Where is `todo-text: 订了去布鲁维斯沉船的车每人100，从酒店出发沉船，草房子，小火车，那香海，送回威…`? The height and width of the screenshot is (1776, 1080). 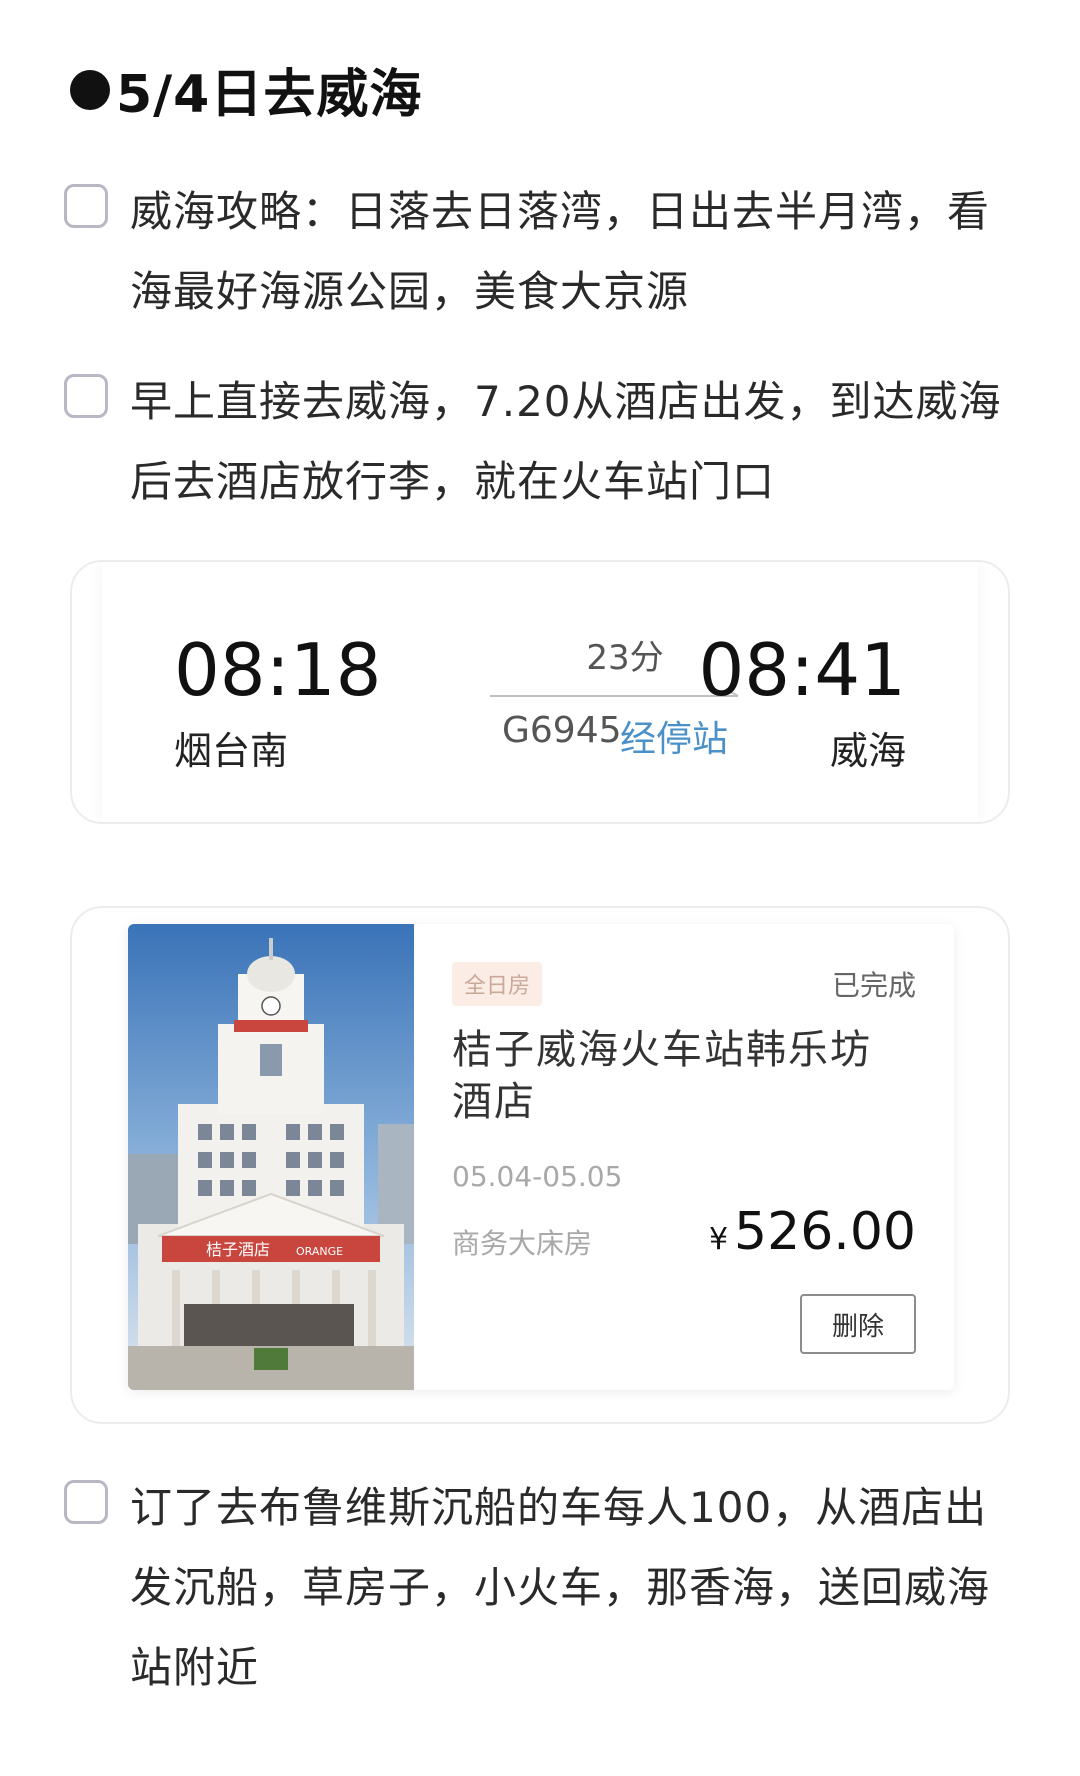
todo-text: 订了去布鲁维斯沉船的车每人100，从酒店出发沉船，草房子，小火车，那香海，送回威… is located at coordinates (577, 1588).